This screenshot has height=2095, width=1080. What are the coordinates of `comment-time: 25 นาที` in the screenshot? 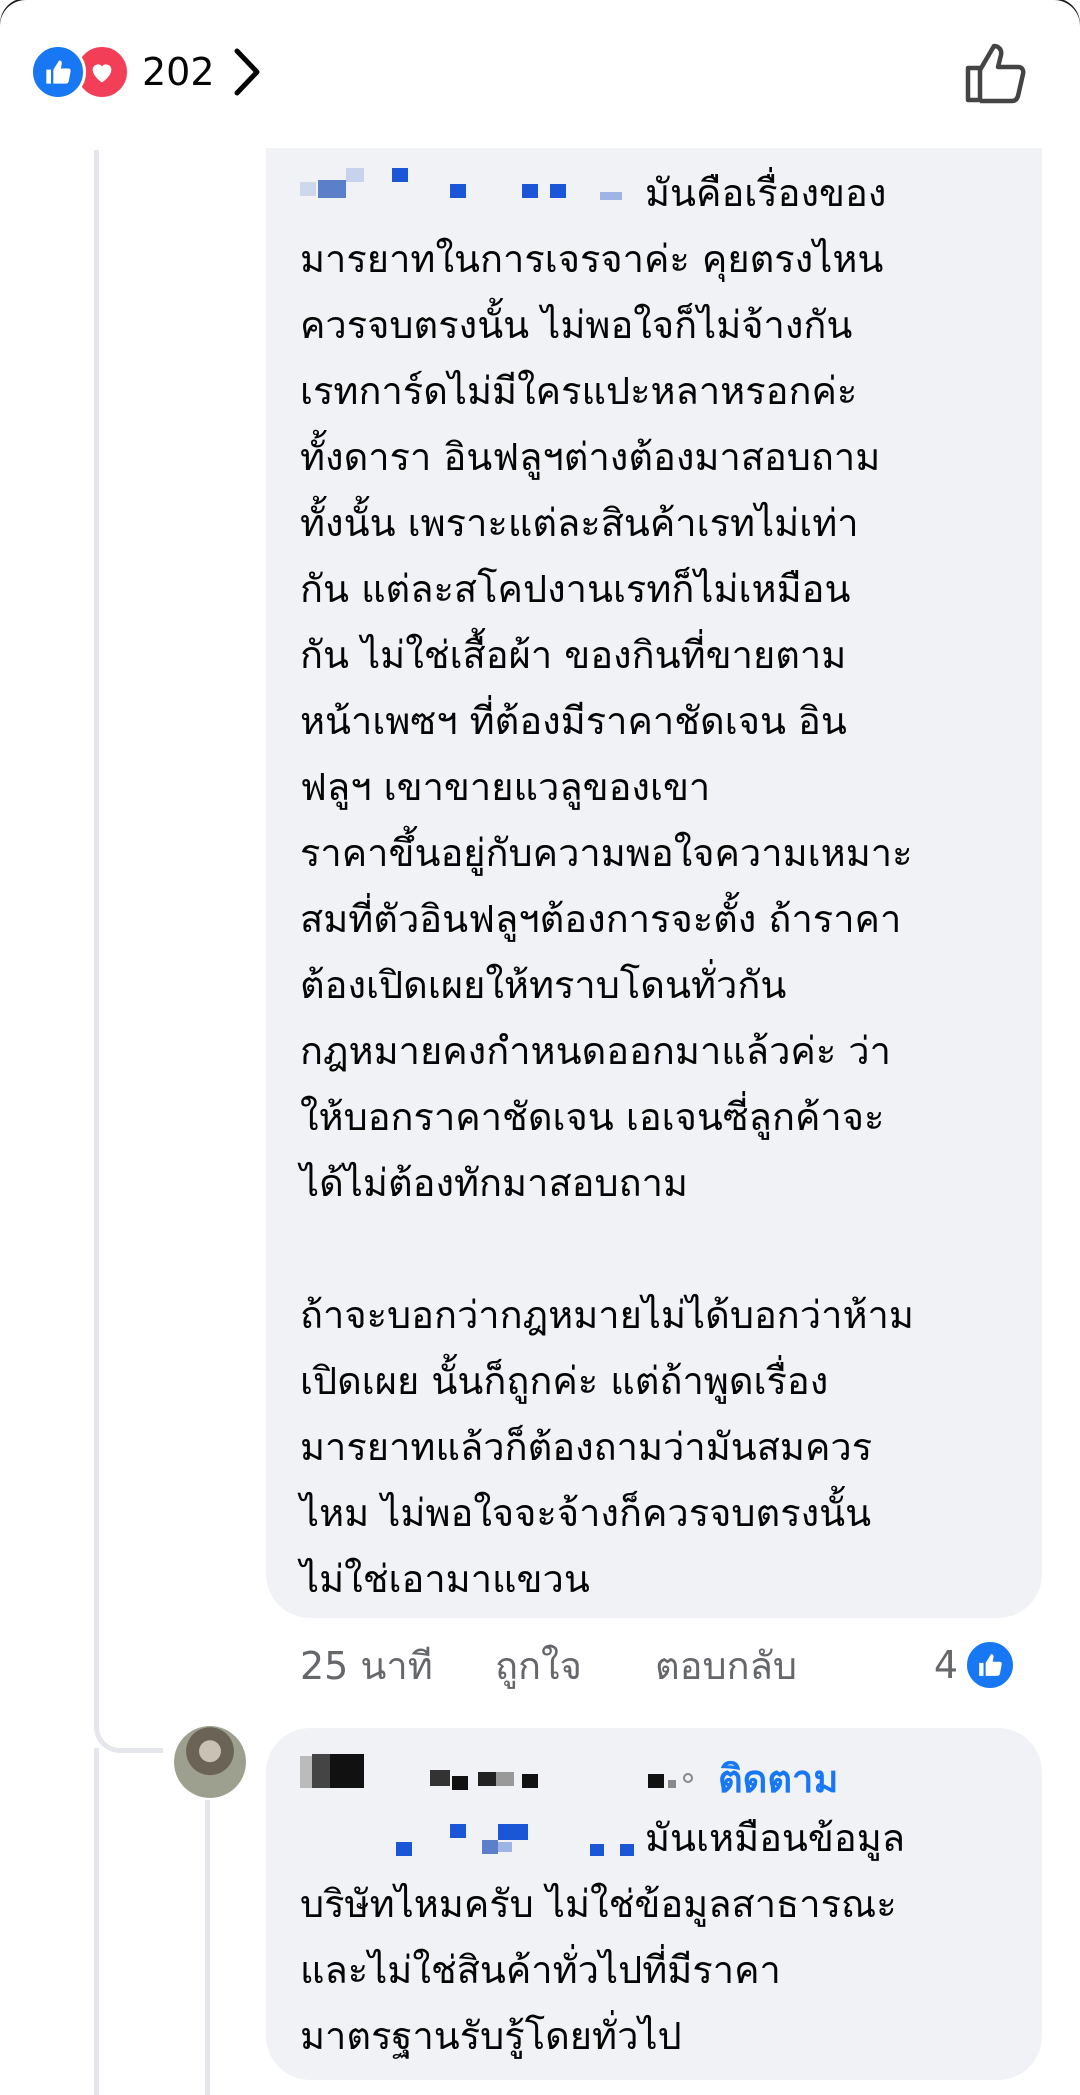 It's located at (366, 1665).